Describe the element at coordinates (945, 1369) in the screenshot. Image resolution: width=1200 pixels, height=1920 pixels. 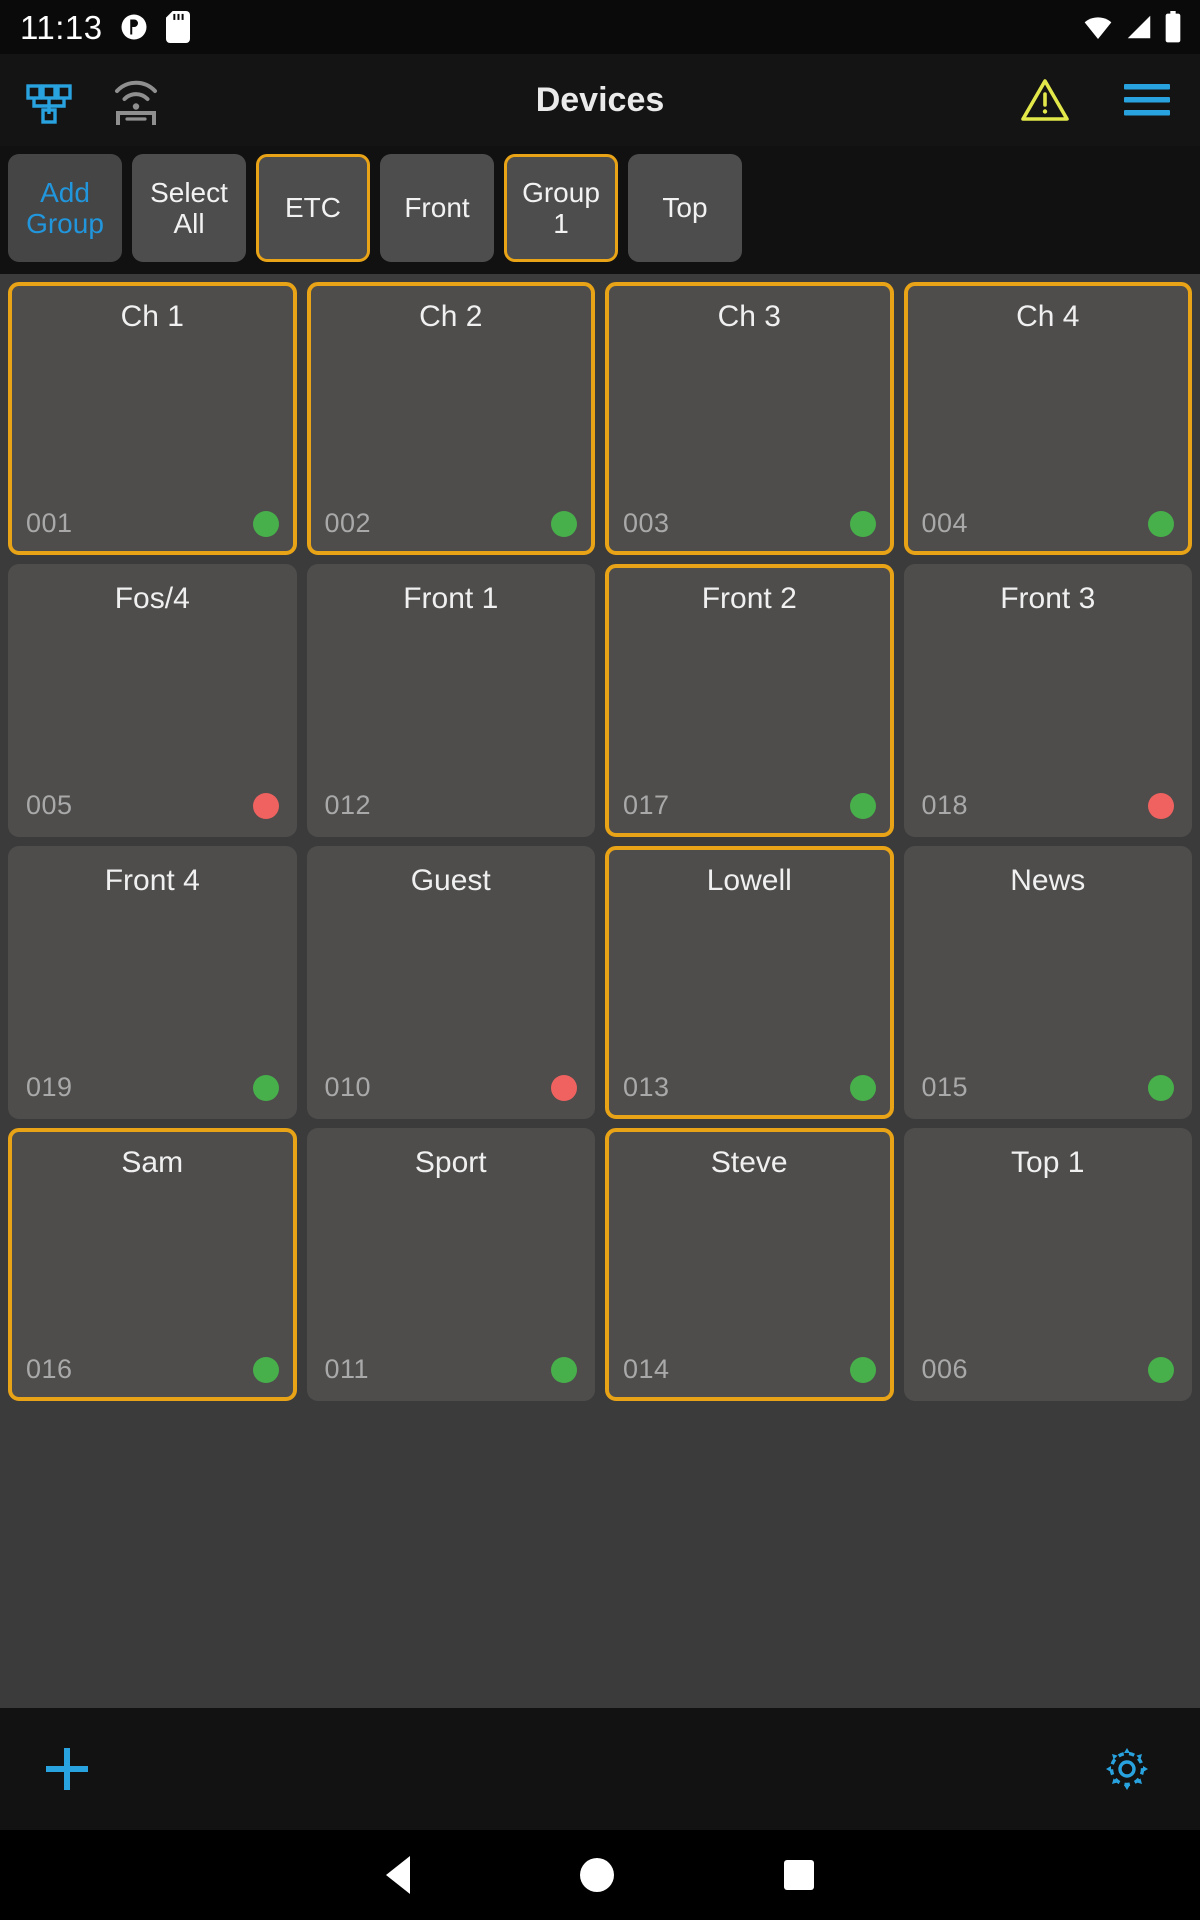
I see `device-card-id: 006` at that location.